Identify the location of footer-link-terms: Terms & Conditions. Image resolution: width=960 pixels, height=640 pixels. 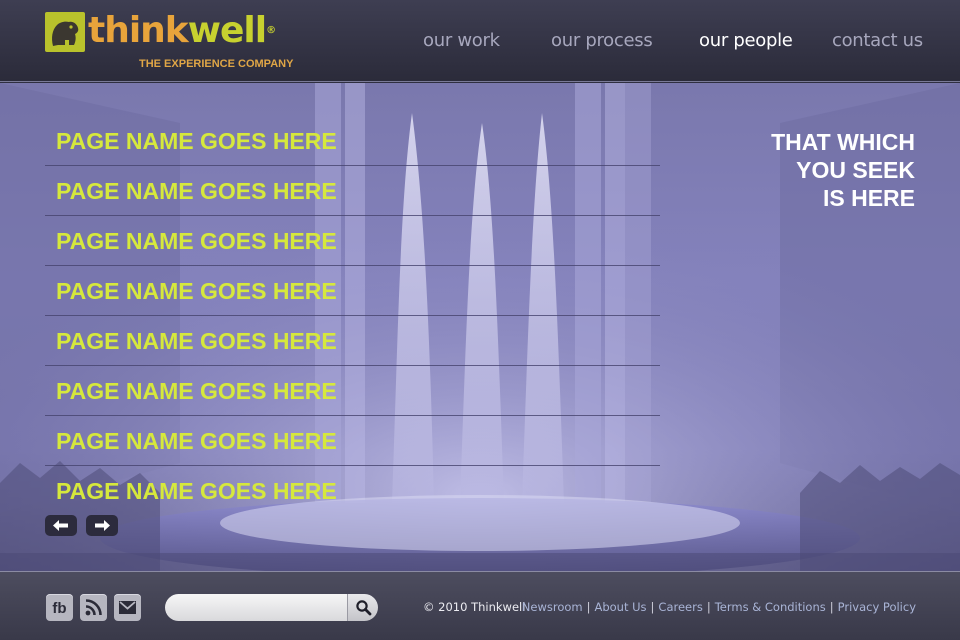
(770, 607).